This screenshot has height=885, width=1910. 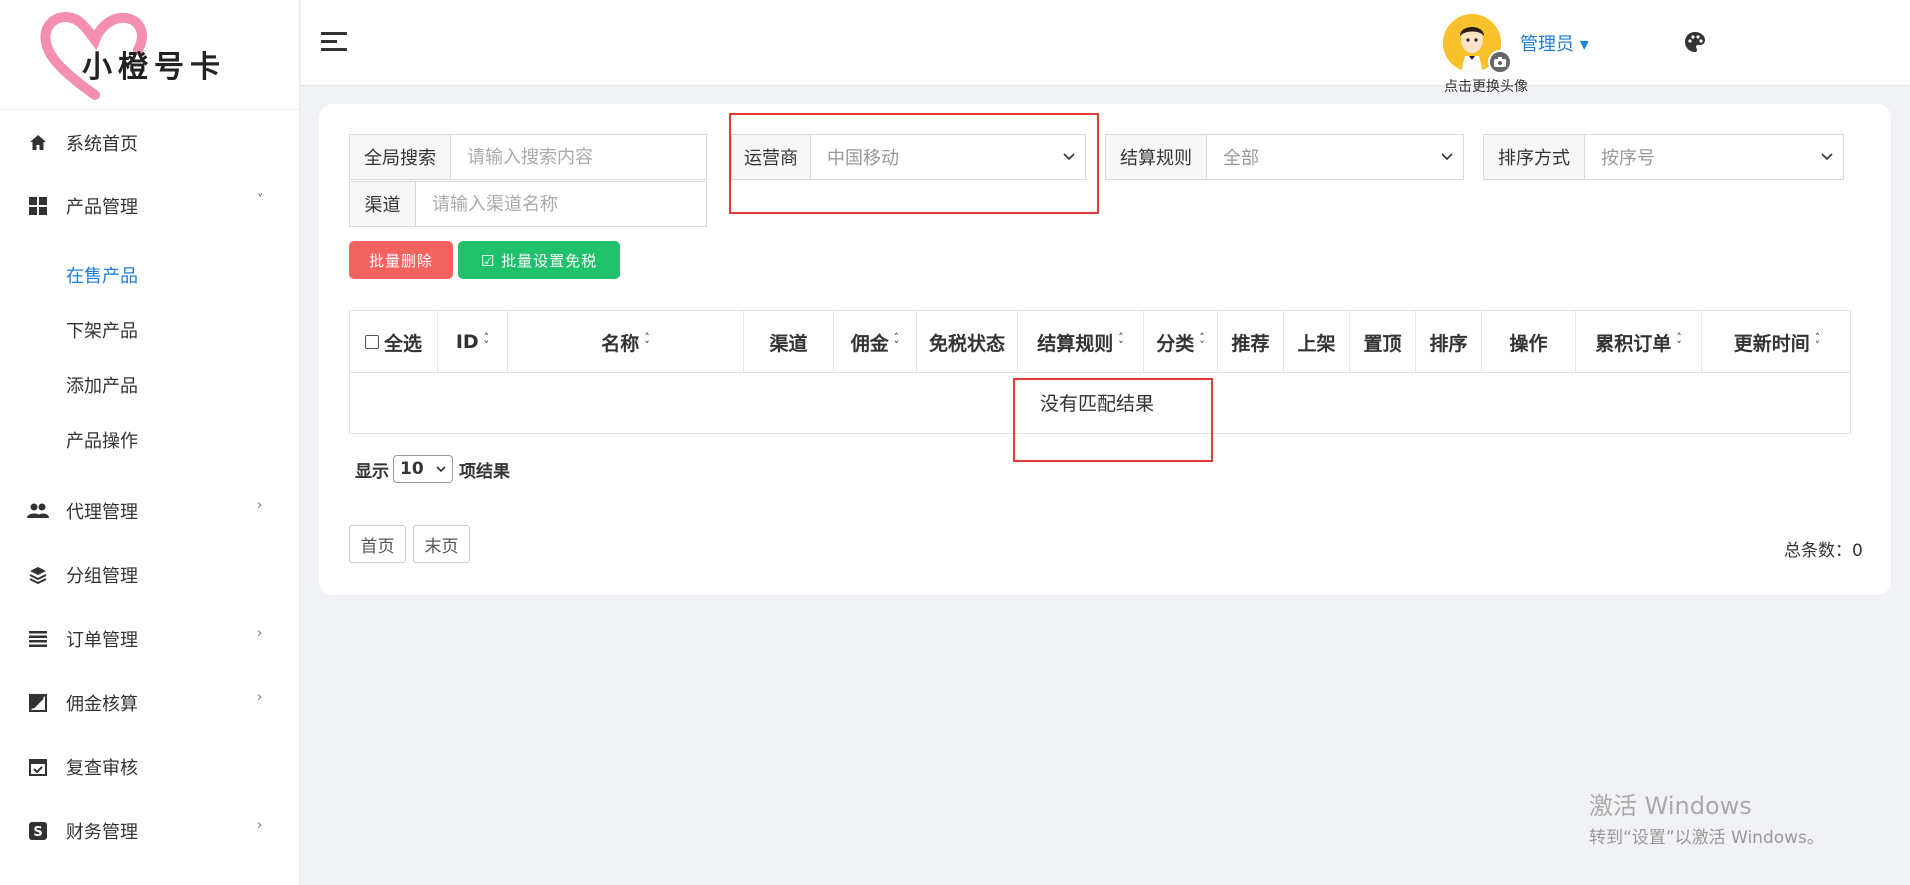 What do you see at coordinates (400, 157) in the screenshot?
I see `global-search-label: 全局搜索` at bounding box center [400, 157].